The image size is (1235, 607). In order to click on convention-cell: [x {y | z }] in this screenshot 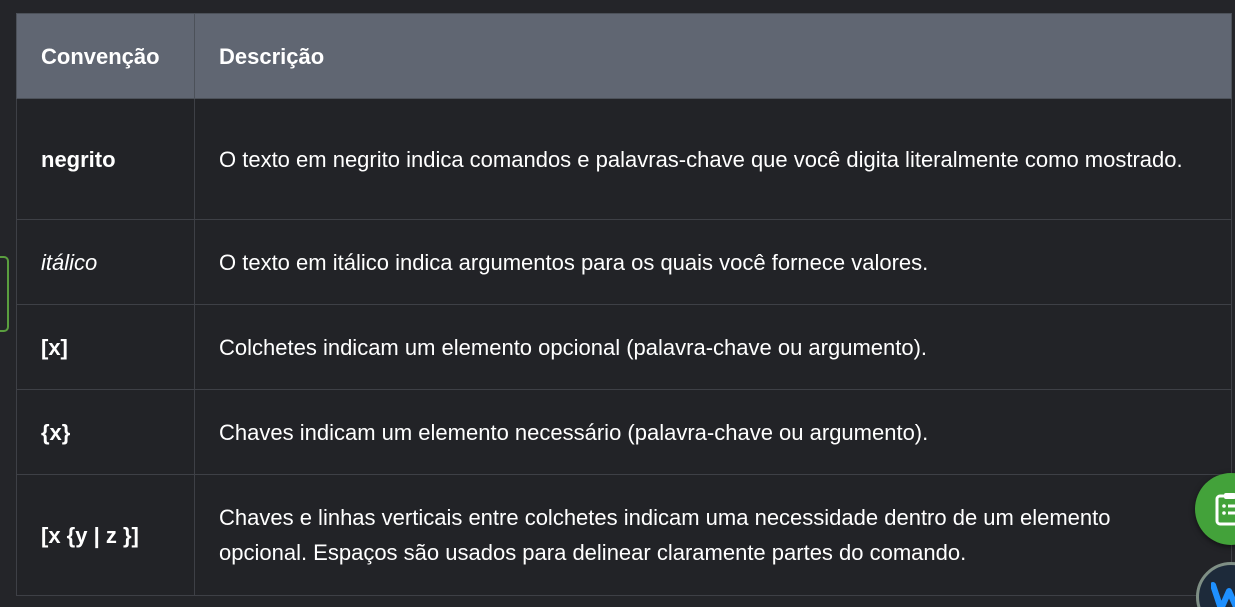, I will do `click(105, 535)`.